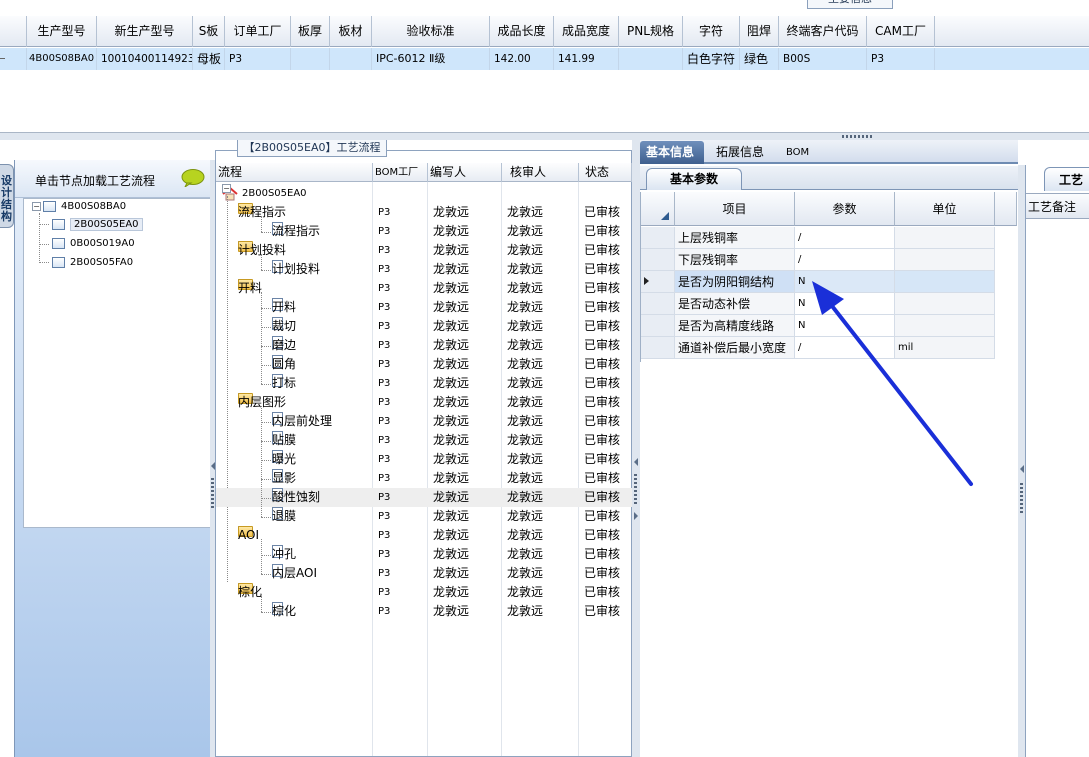  I want to click on flow-row: −流程指示P3龙敦远龙敦远已审核, so click(424, 212).